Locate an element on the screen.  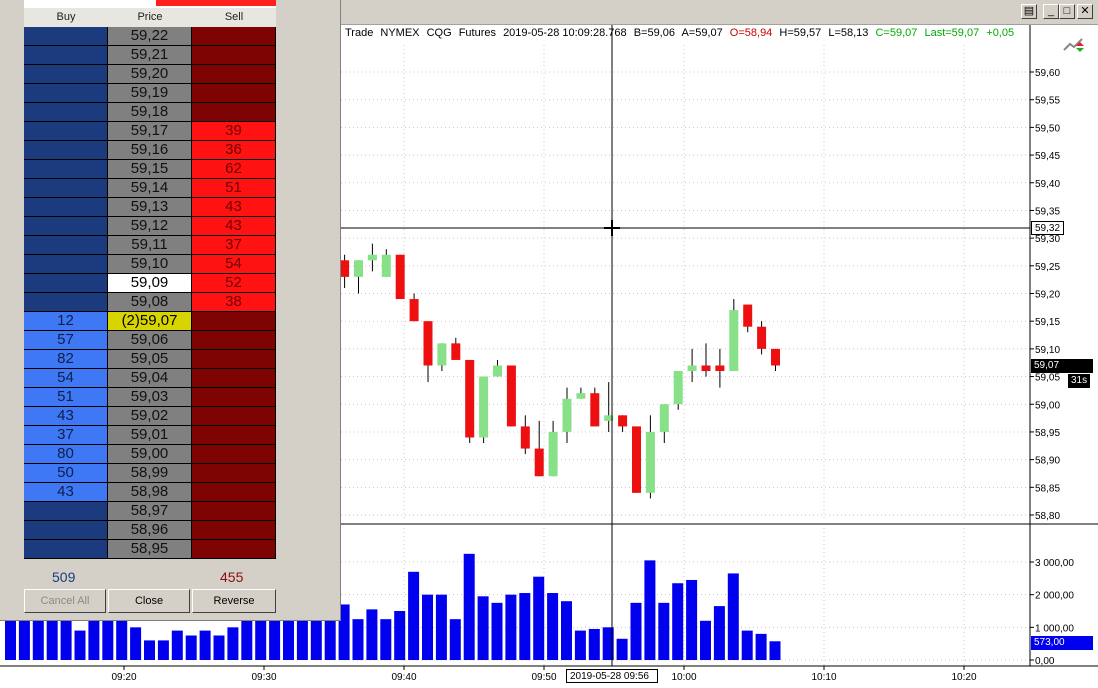
cancel-all-button: Cancel All is located at coordinates (65, 601).